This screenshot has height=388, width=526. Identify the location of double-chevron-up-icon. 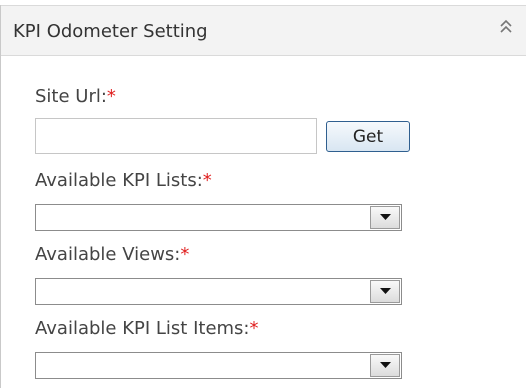
(506, 27).